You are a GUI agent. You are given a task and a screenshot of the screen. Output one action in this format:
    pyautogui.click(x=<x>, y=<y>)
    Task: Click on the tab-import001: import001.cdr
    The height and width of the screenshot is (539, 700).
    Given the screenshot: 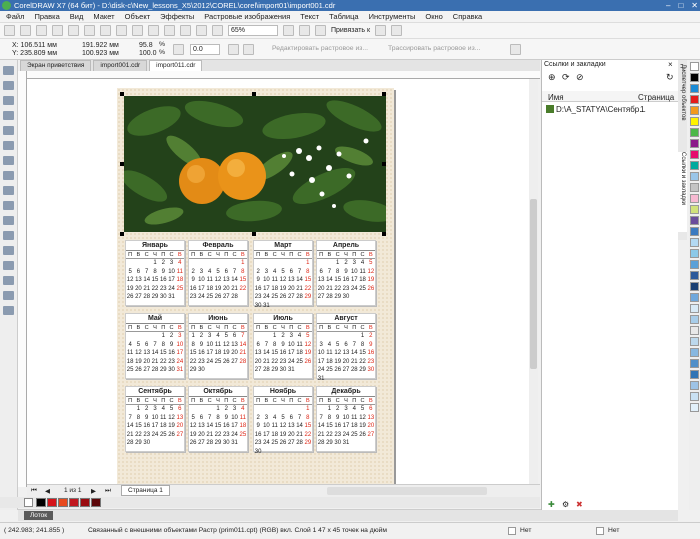 What is the action you would take?
    pyautogui.click(x=120, y=65)
    